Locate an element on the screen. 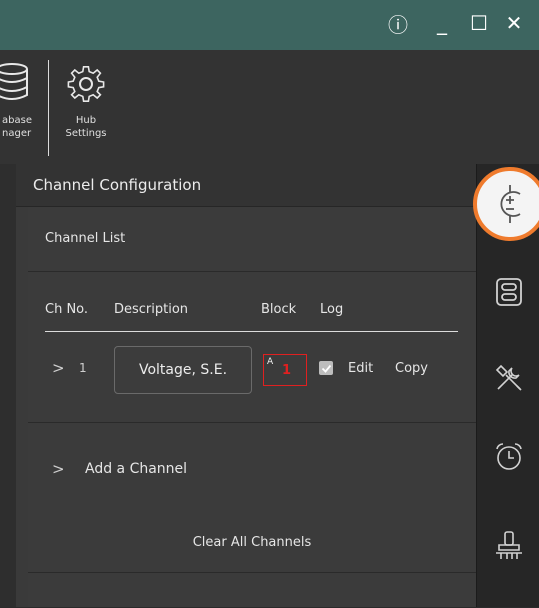 The width and height of the screenshot is (539, 608). left-panel-edge is located at coordinates (8, 385).